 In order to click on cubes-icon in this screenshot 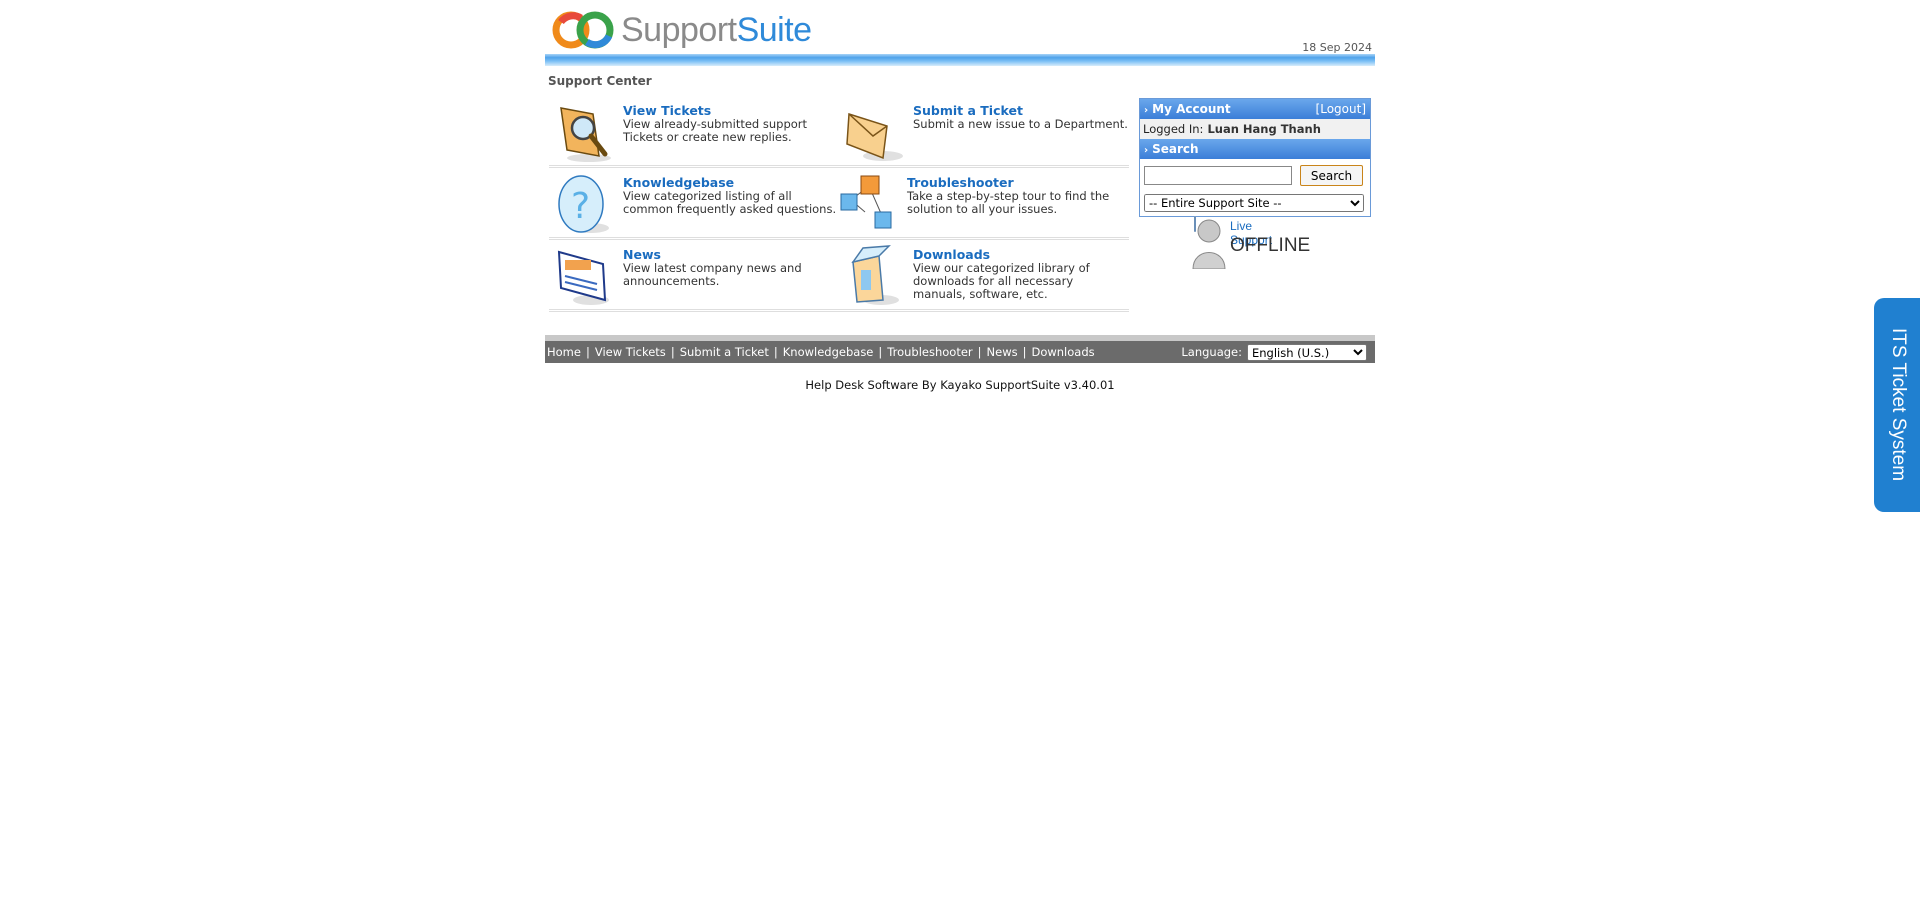, I will do `click(866, 202)`.